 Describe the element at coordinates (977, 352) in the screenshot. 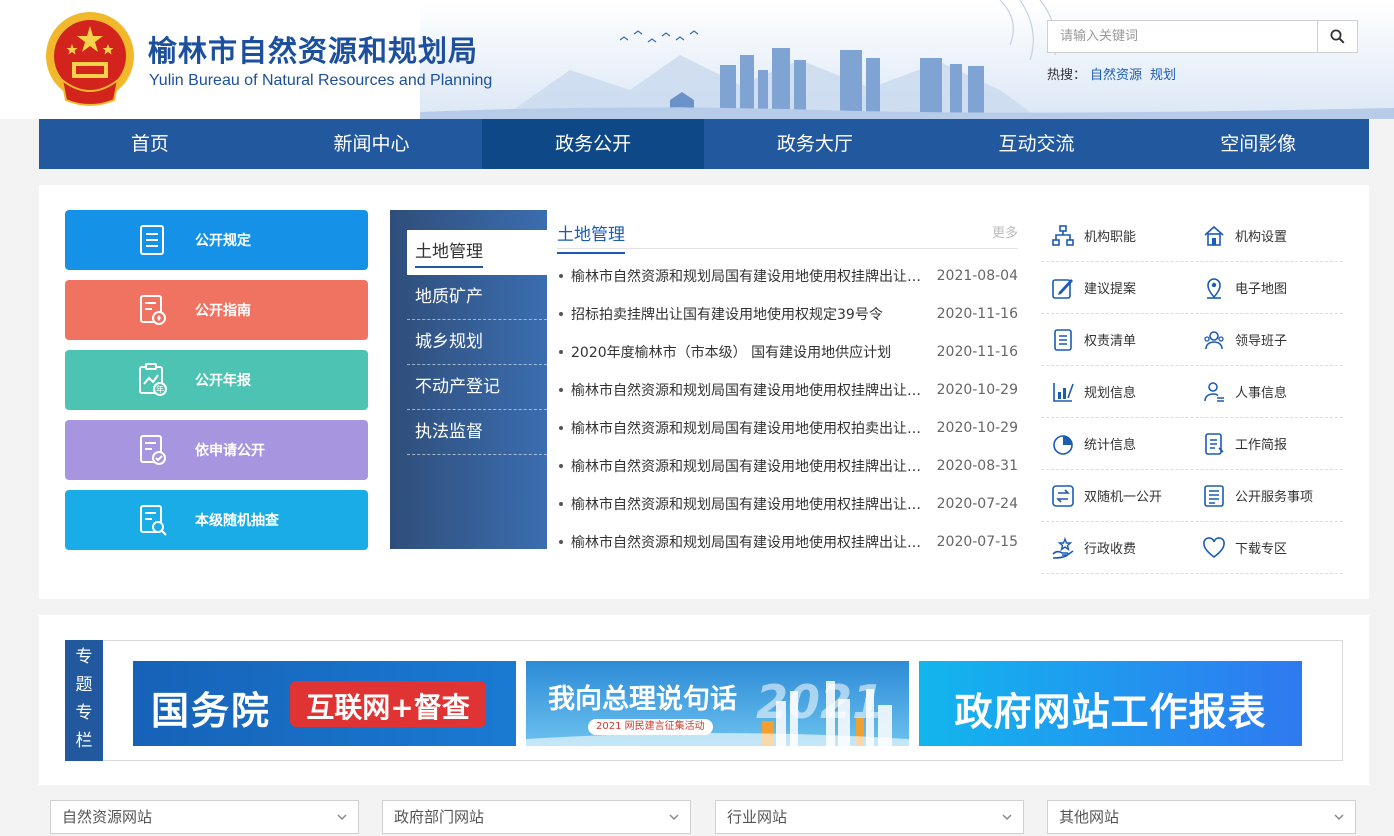

I see `news-item-date: 2020-11-16` at that location.